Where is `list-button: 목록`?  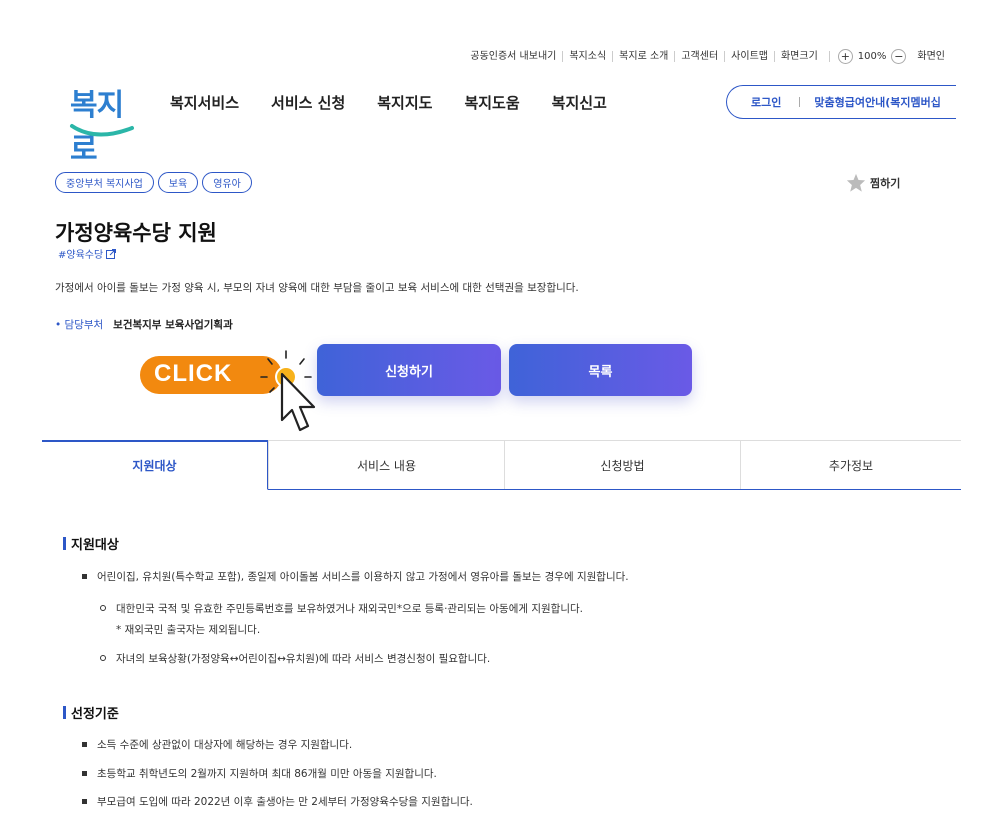 list-button: 목록 is located at coordinates (600, 370).